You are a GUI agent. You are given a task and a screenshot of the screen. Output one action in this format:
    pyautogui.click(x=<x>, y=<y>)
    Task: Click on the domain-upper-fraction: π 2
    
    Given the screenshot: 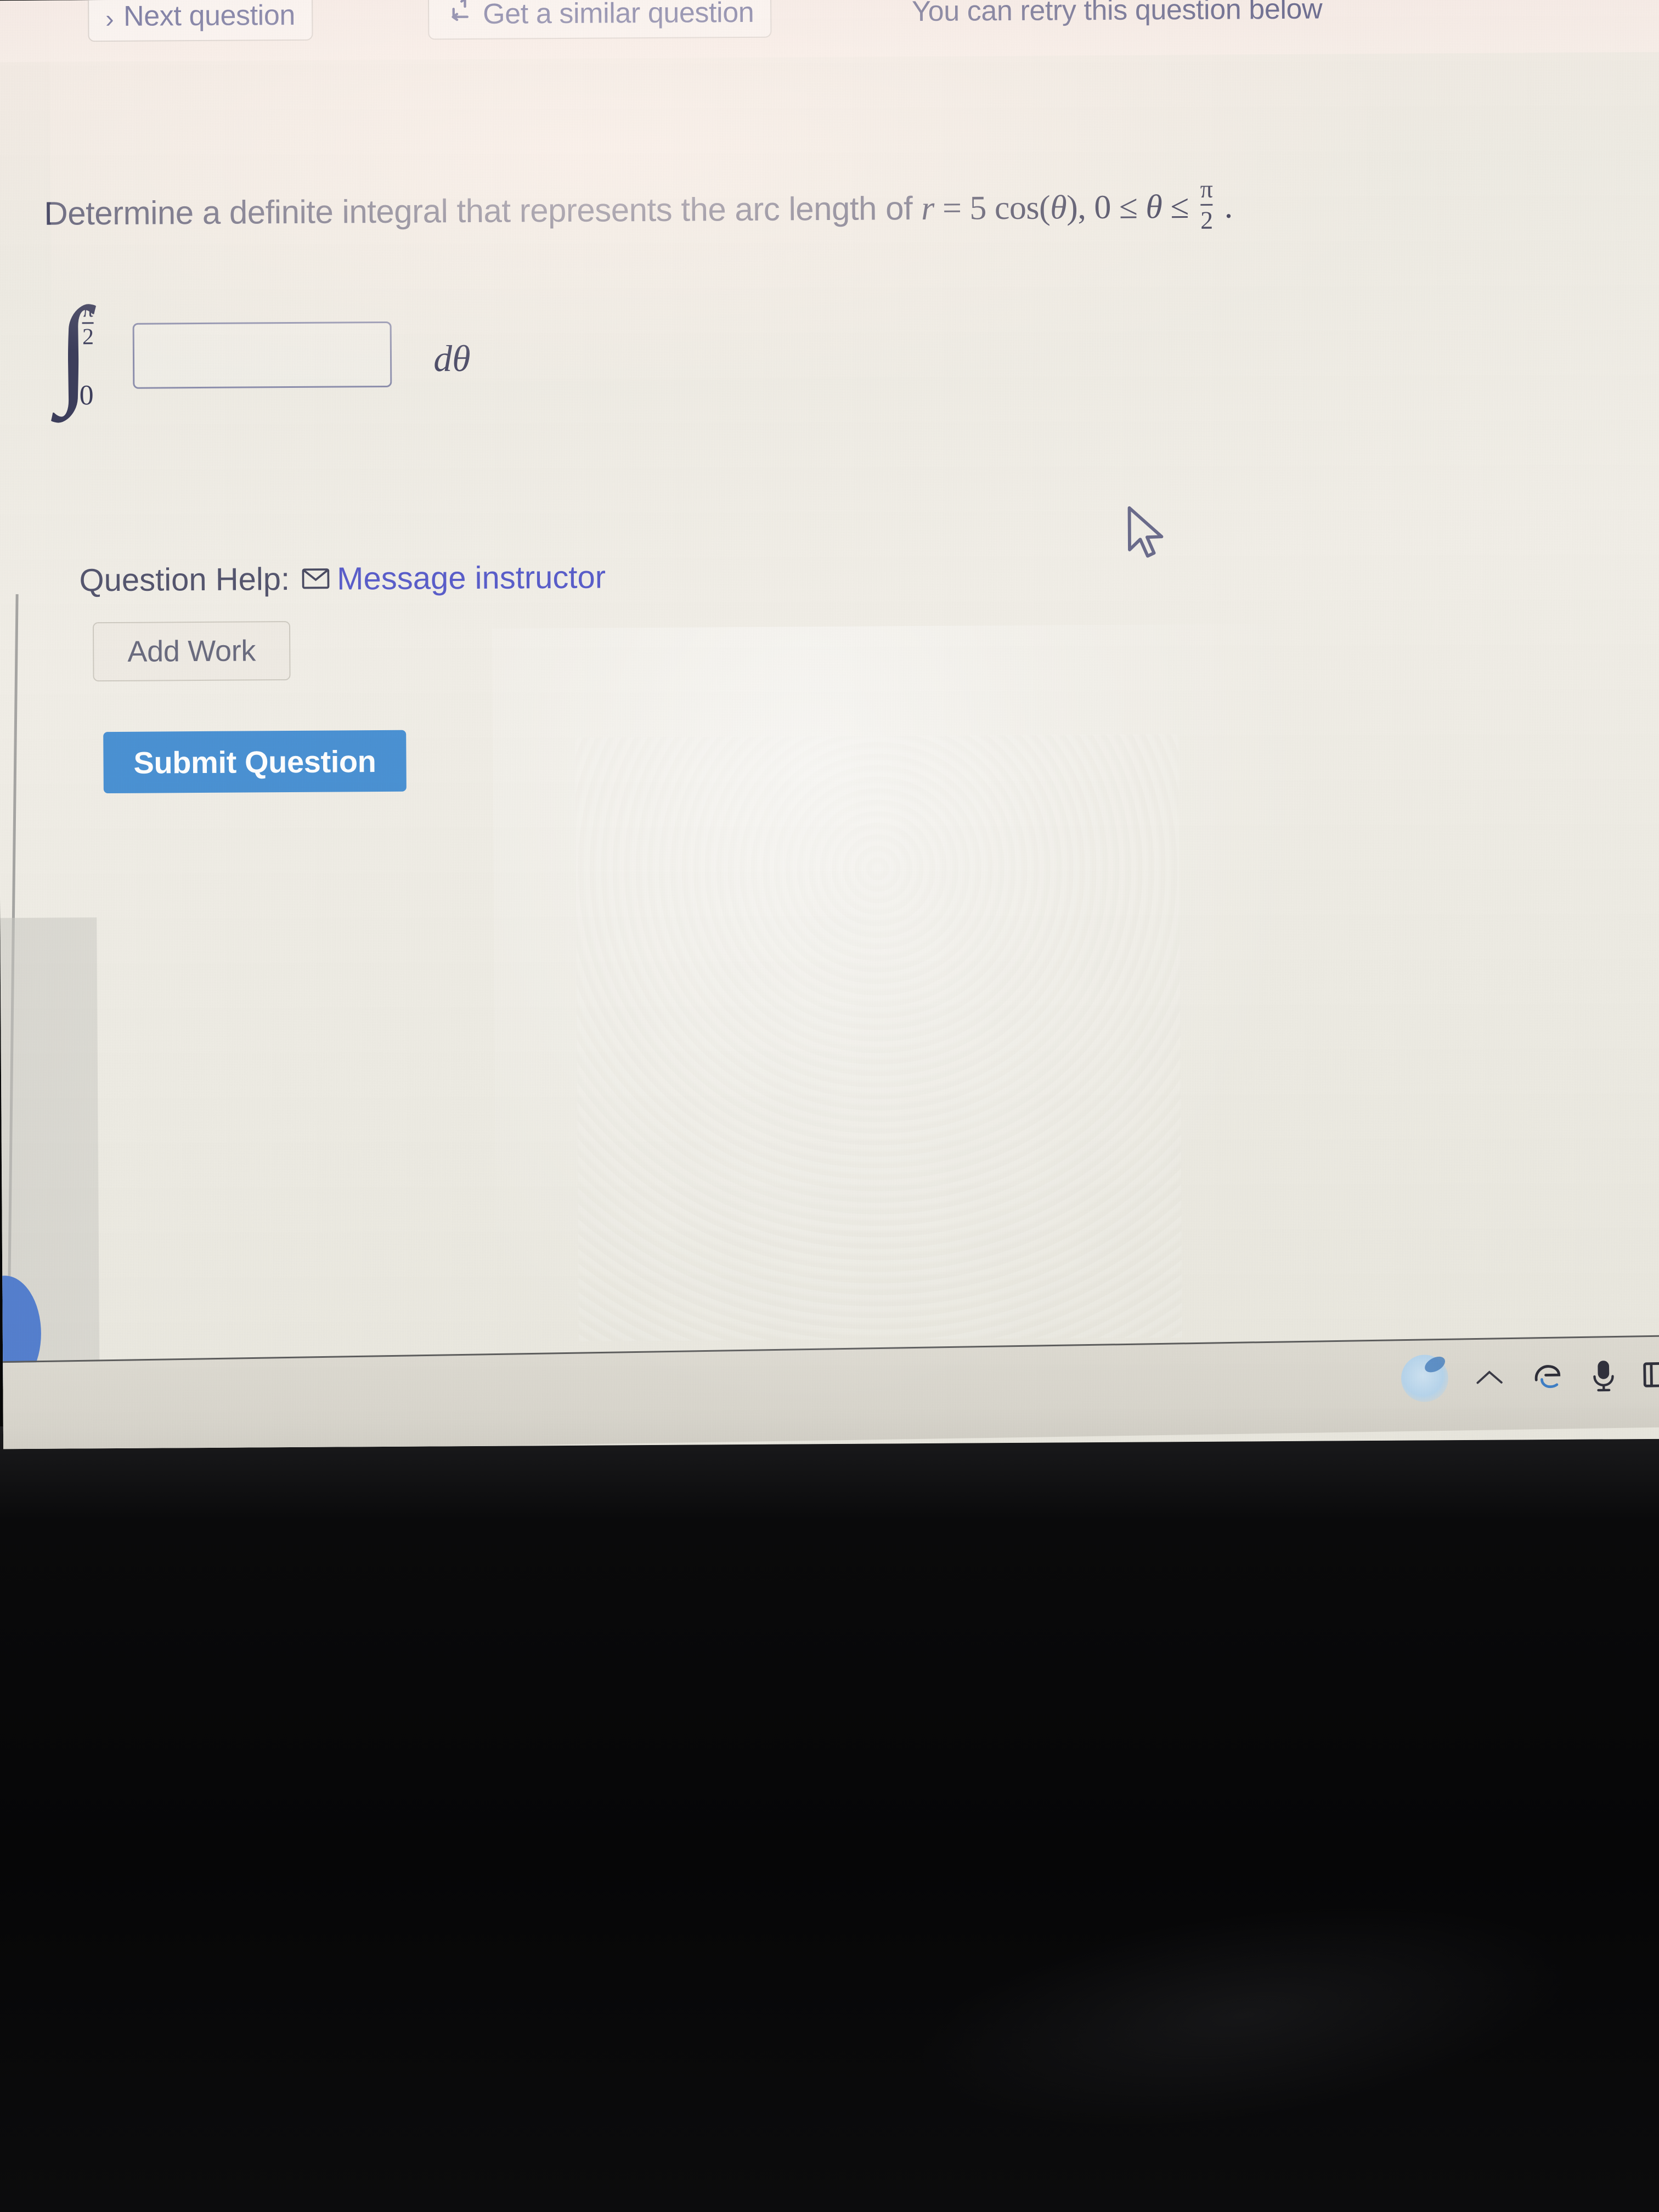 What is the action you would take?
    pyautogui.click(x=1207, y=204)
    